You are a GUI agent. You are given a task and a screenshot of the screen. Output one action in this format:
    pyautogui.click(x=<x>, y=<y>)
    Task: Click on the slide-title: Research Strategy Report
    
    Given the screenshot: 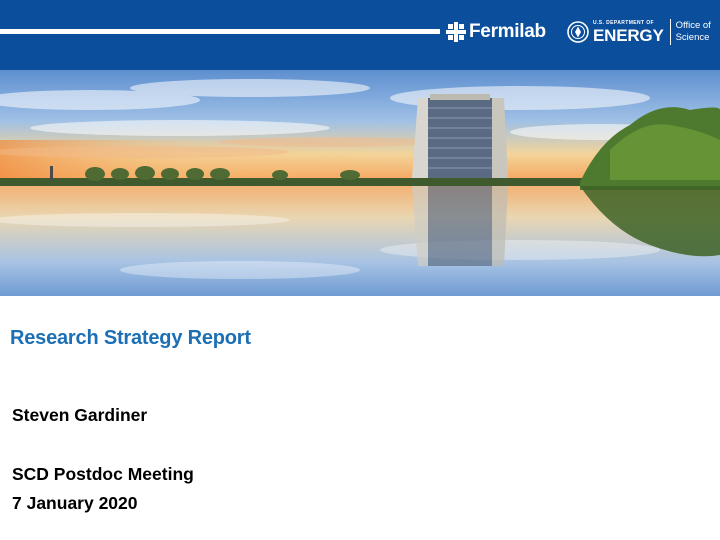 What is the action you would take?
    pyautogui.click(x=130, y=338)
    